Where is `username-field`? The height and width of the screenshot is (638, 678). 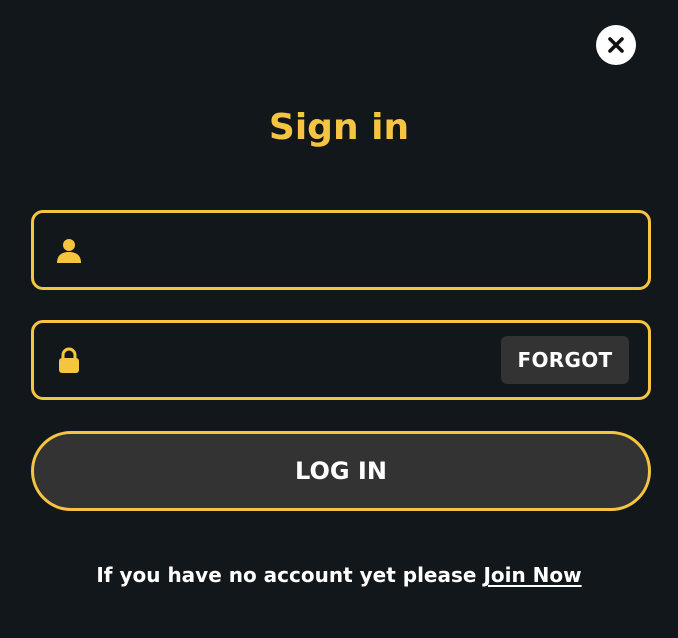 username-field is located at coordinates (341, 250).